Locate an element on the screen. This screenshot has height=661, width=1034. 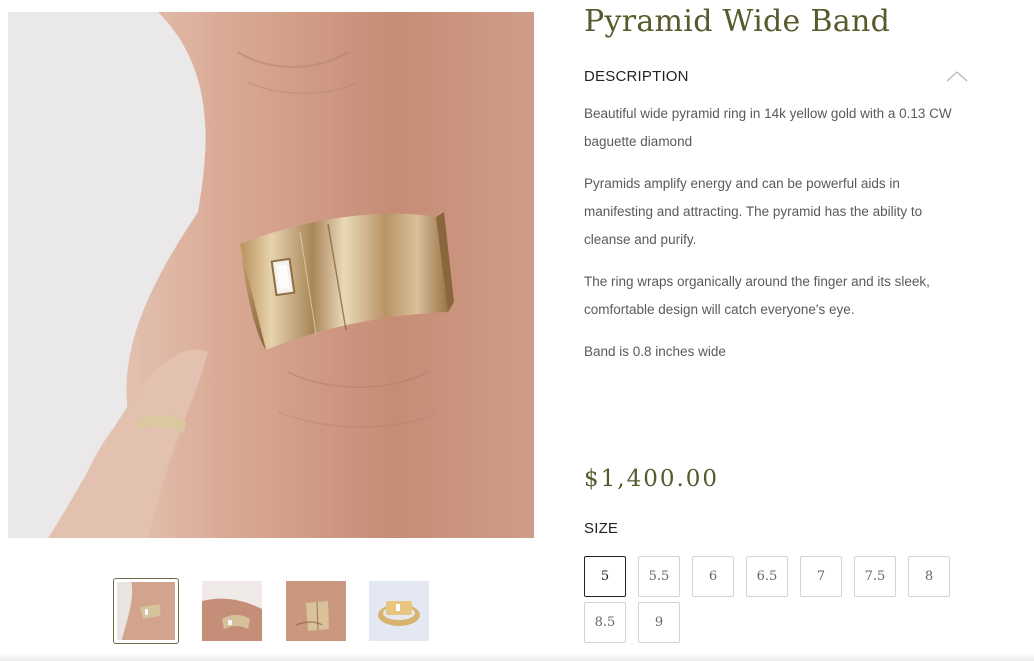
thumbnail-strip is located at coordinates (278, 611).